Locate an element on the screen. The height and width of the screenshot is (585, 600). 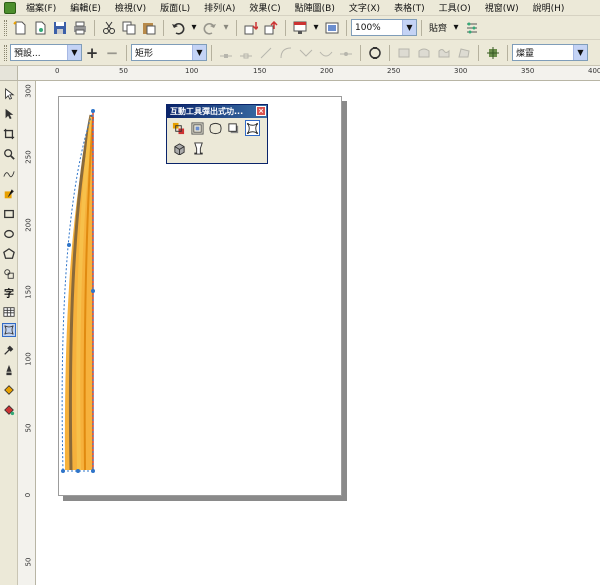
menu-effects: 效果(C) is located at coordinates (264, 7).